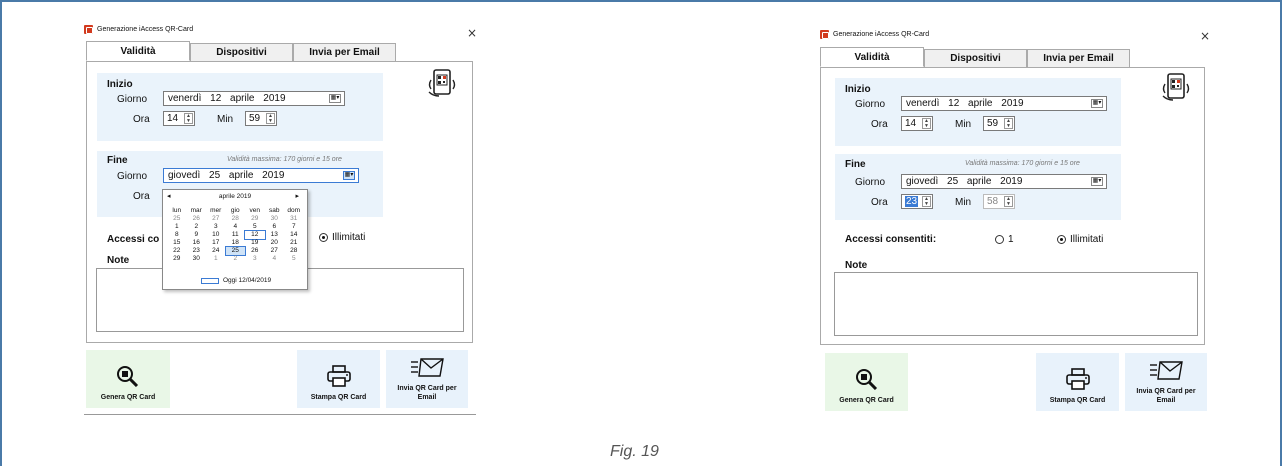 The height and width of the screenshot is (466, 1282). Describe the element at coordinates (255, 243) in the screenshot. I see `calendar-day: 19` at that location.